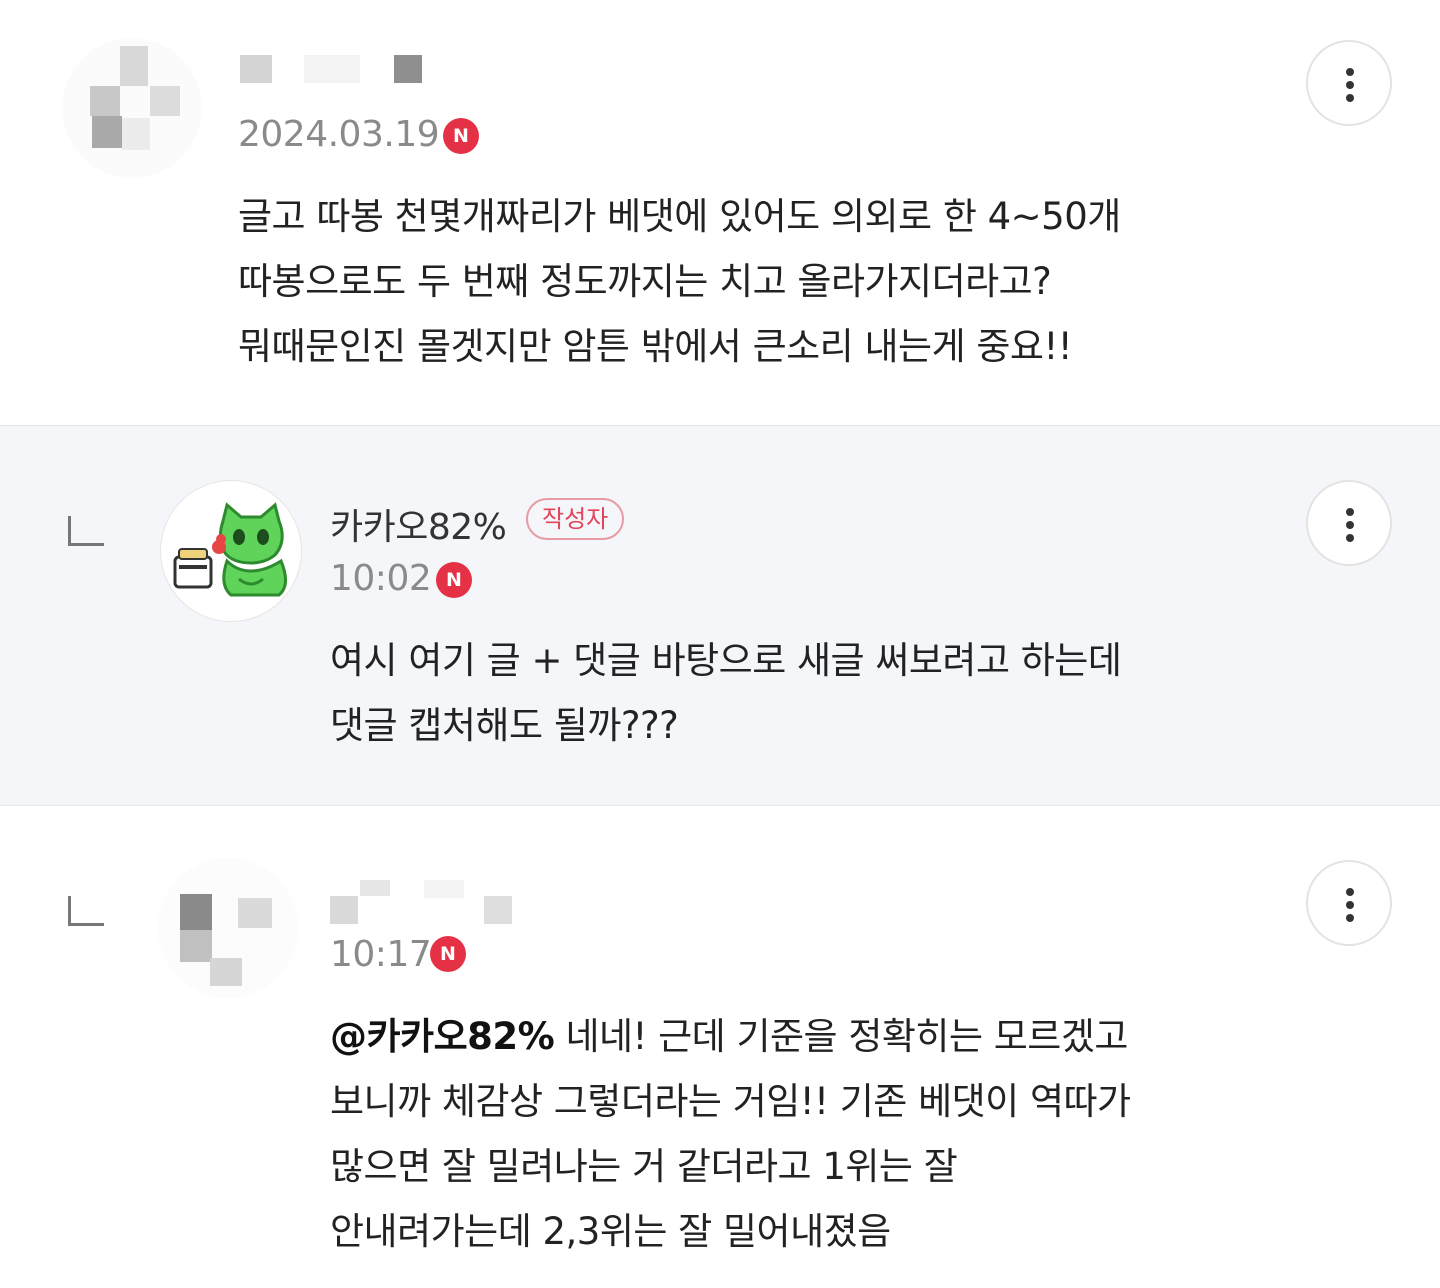 The width and height of the screenshot is (1440, 1288). Describe the element at coordinates (610, 1231) in the screenshot. I see `comment-line: 안내려가는데 2,3위는 잘 밀어내졌음` at that location.